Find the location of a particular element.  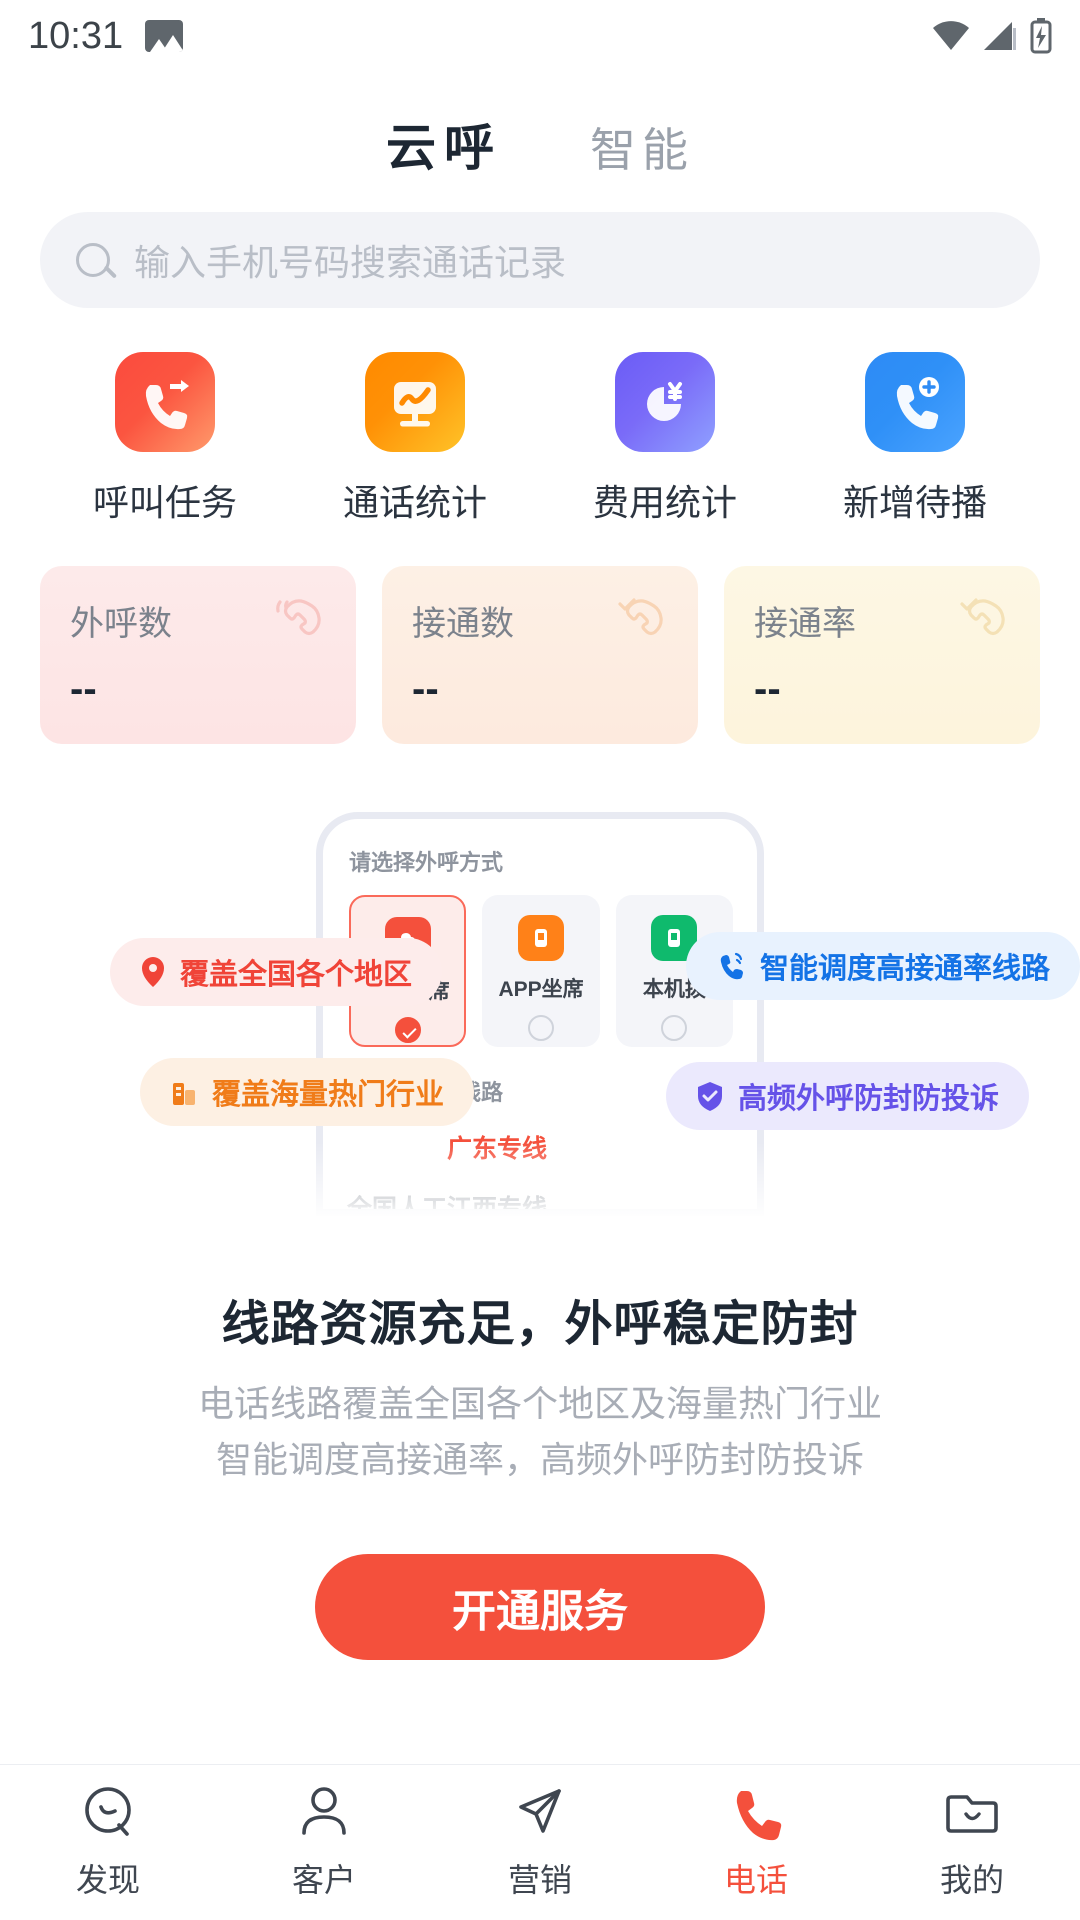

cta-section: 开通服务 is located at coordinates (540, 1606).